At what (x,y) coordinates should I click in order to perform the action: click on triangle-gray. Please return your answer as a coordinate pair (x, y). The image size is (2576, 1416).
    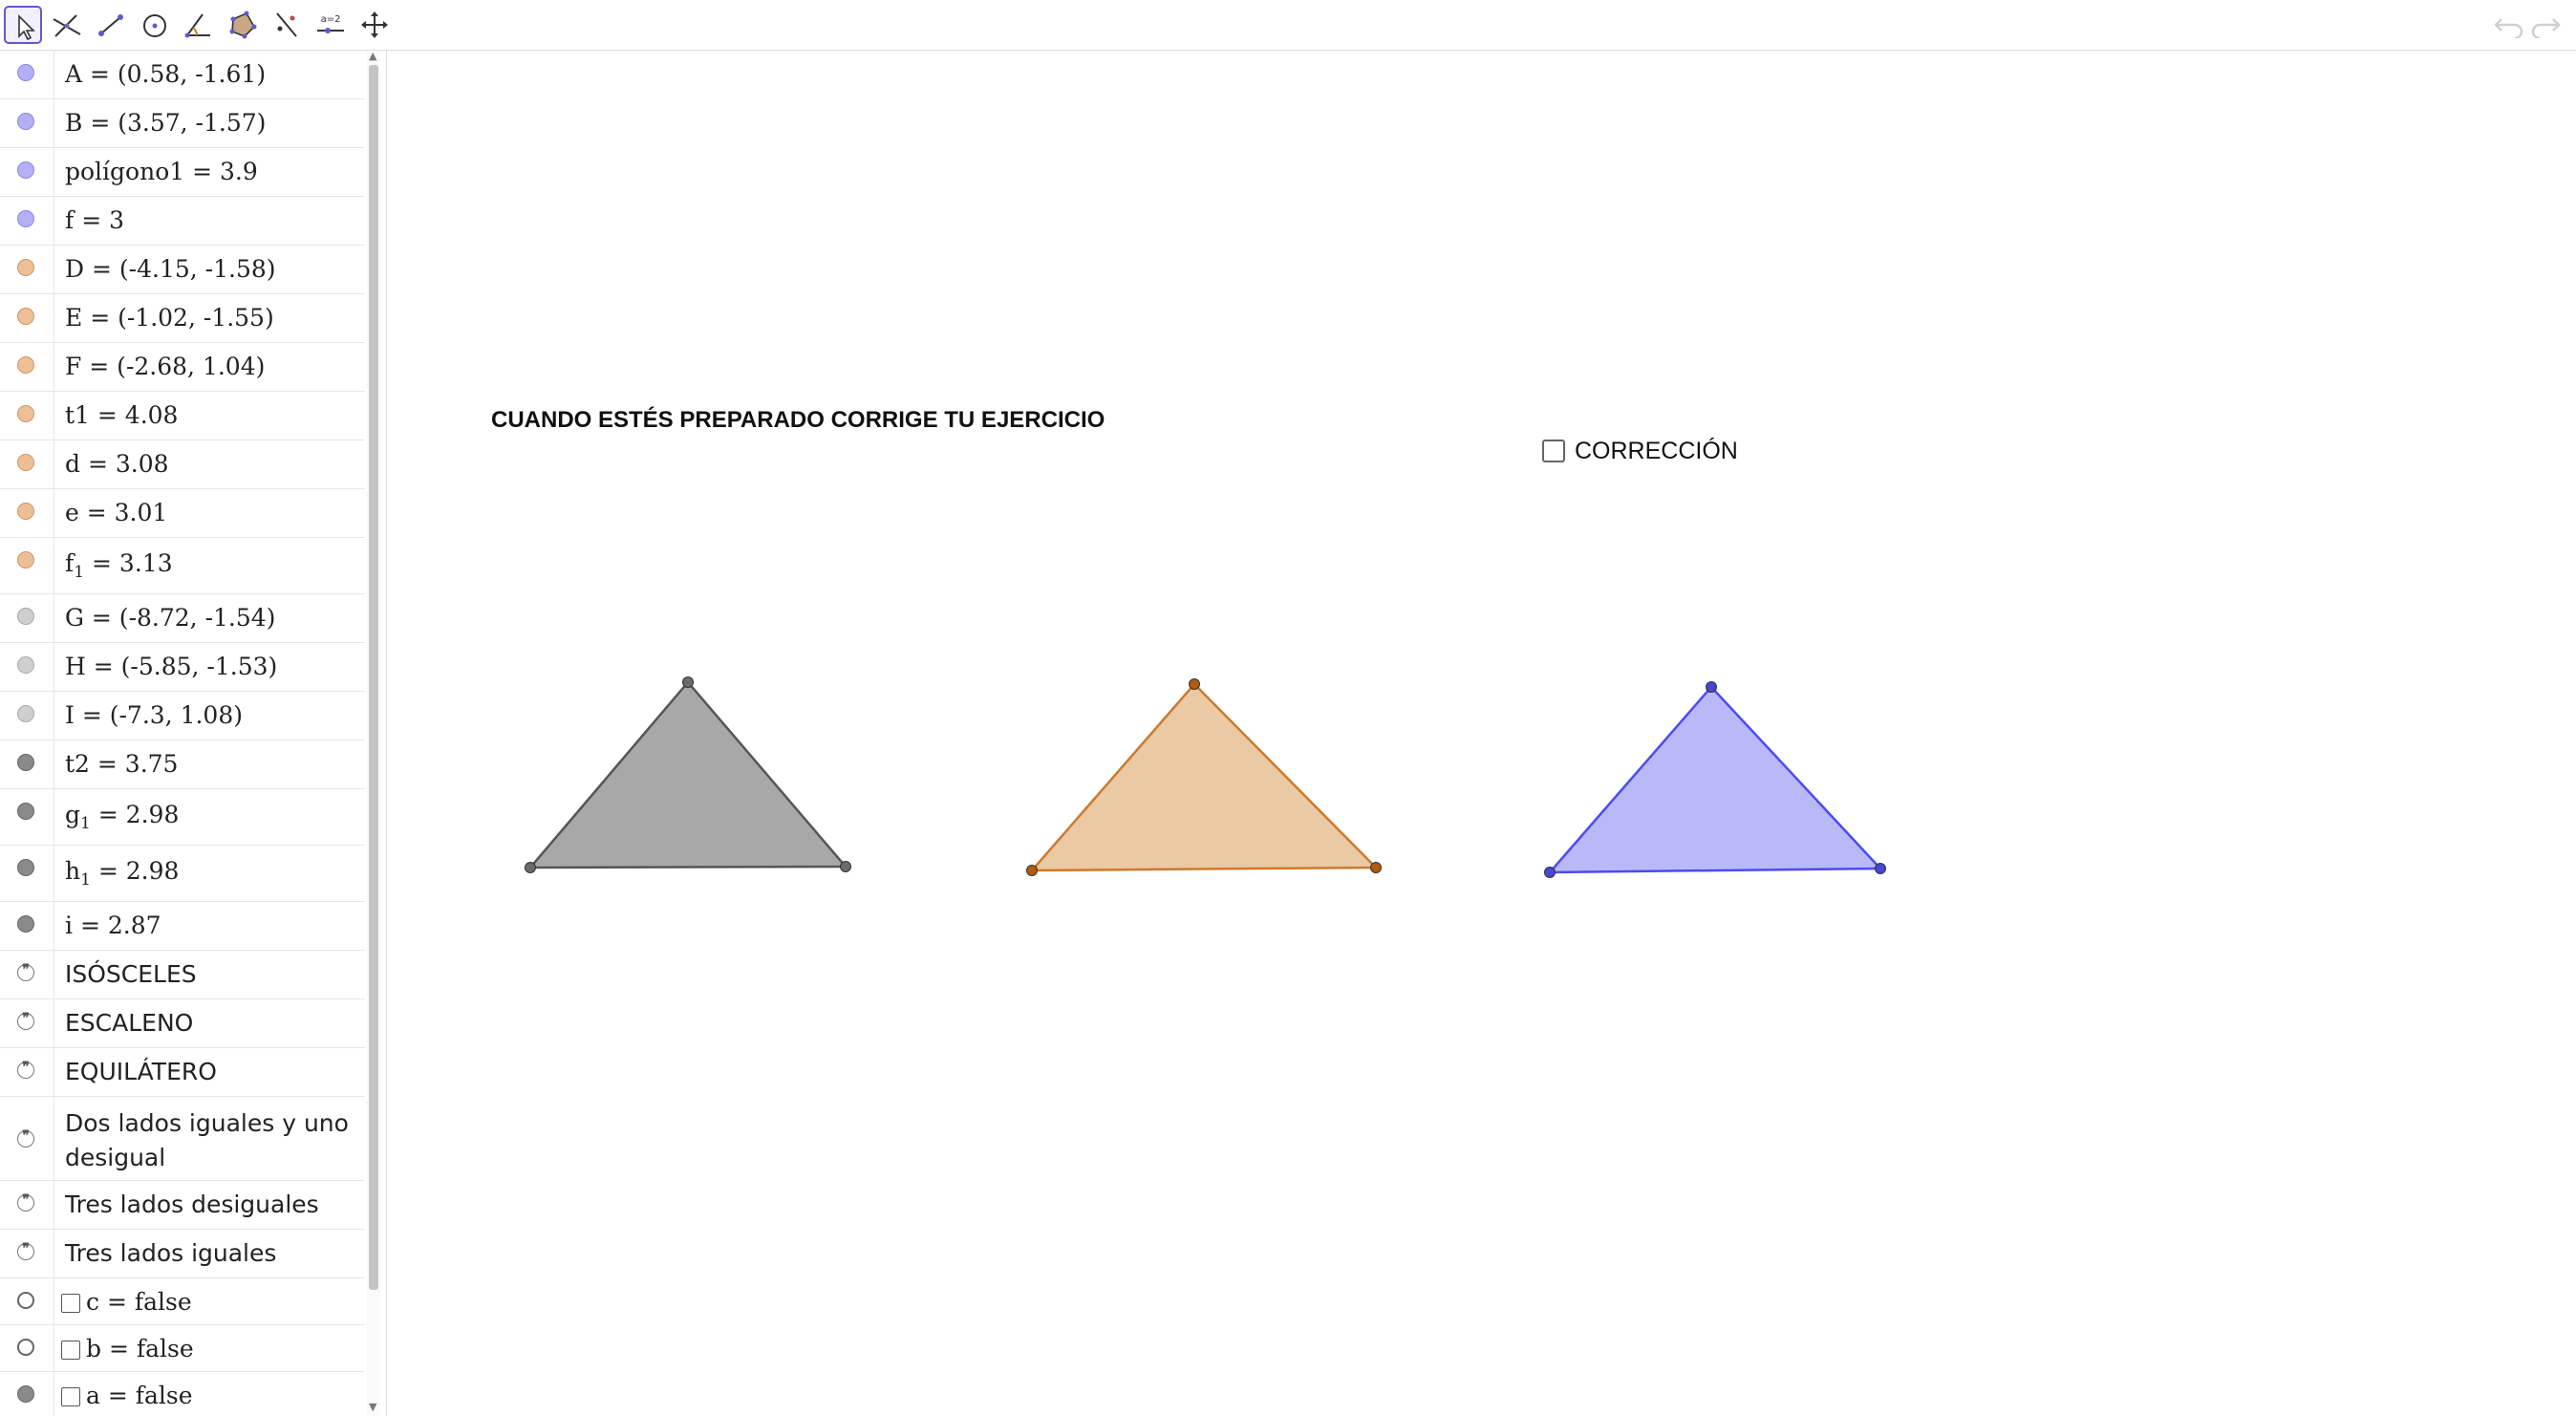
    Looking at the image, I should click on (687, 775).